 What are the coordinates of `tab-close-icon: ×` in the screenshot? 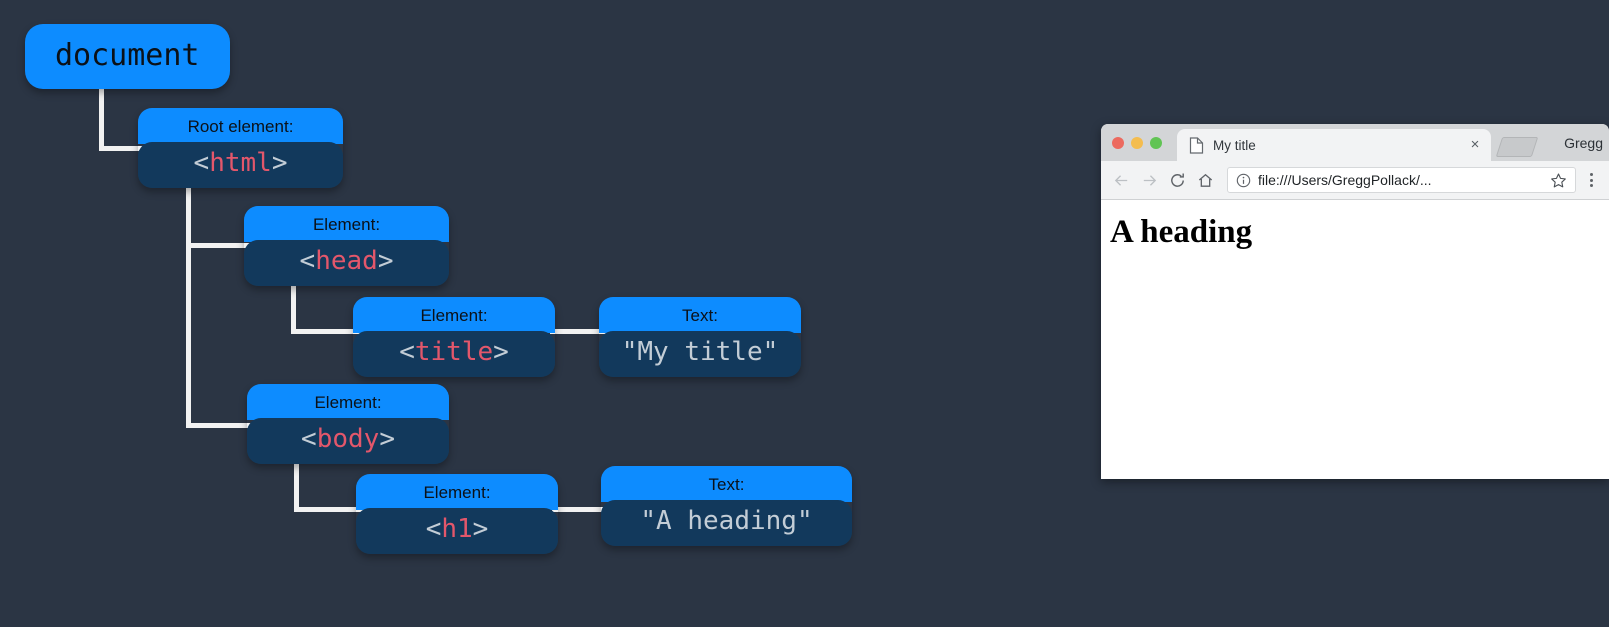 It's located at (1475, 145).